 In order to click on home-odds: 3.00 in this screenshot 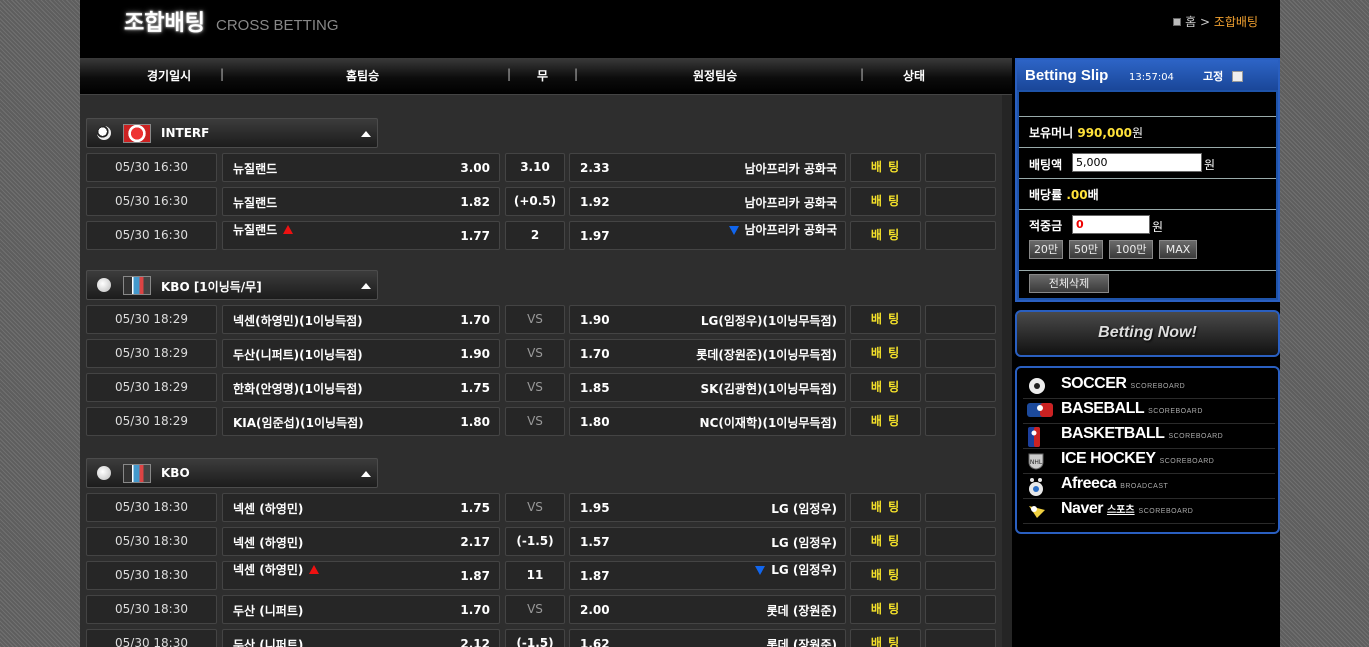, I will do `click(475, 168)`.